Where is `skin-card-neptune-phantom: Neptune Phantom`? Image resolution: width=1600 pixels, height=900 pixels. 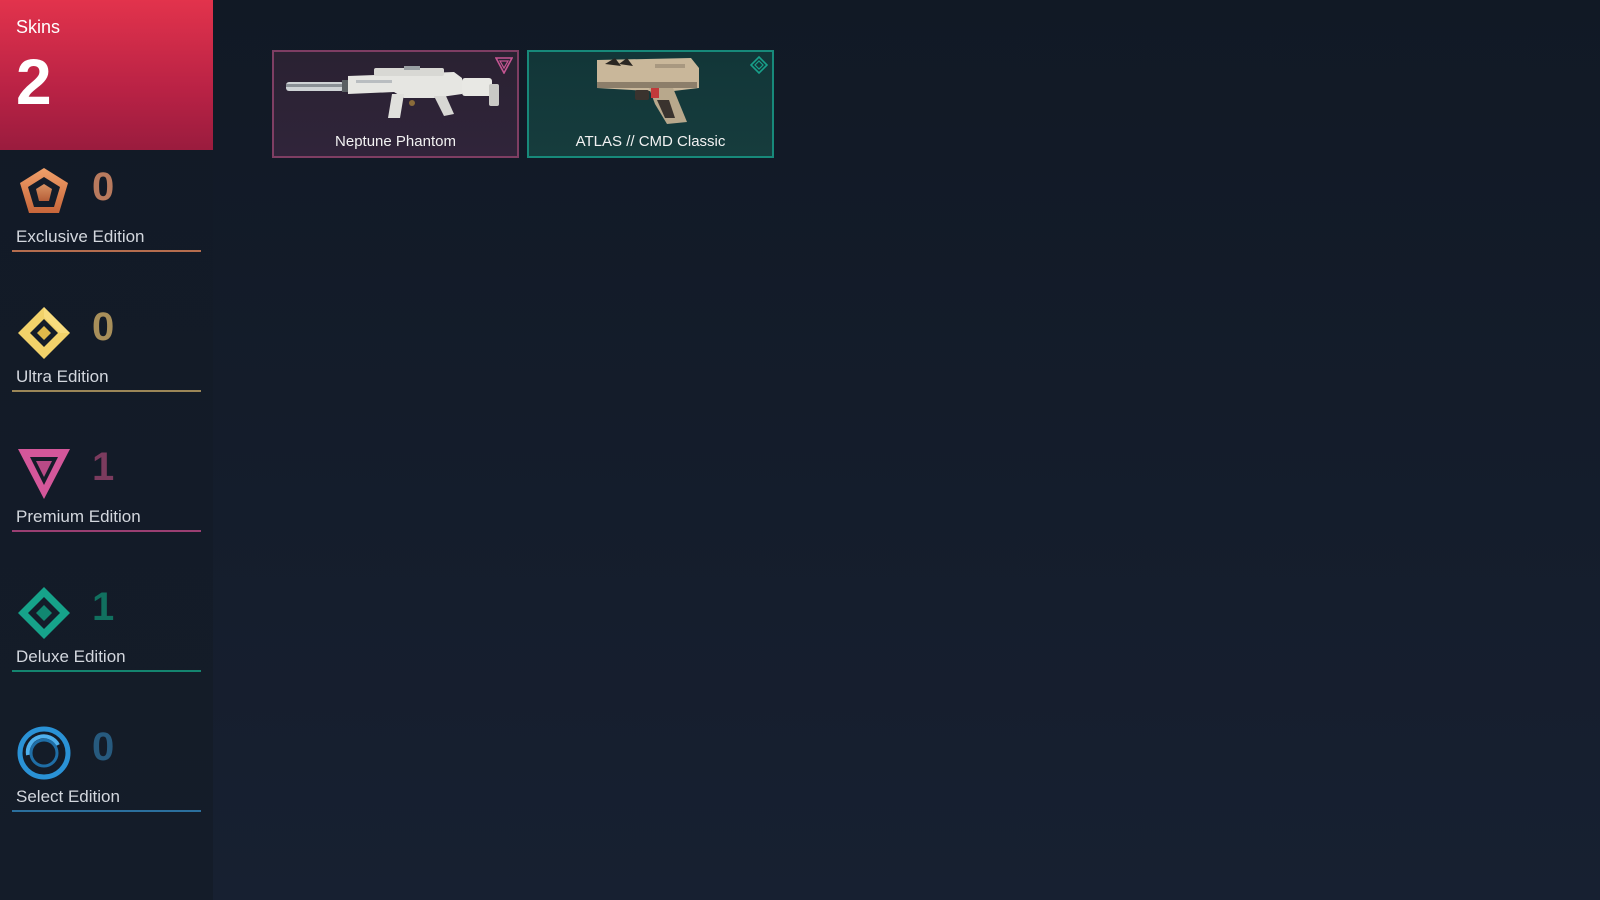
skin-card-neptune-phantom: Neptune Phantom is located at coordinates (395, 104).